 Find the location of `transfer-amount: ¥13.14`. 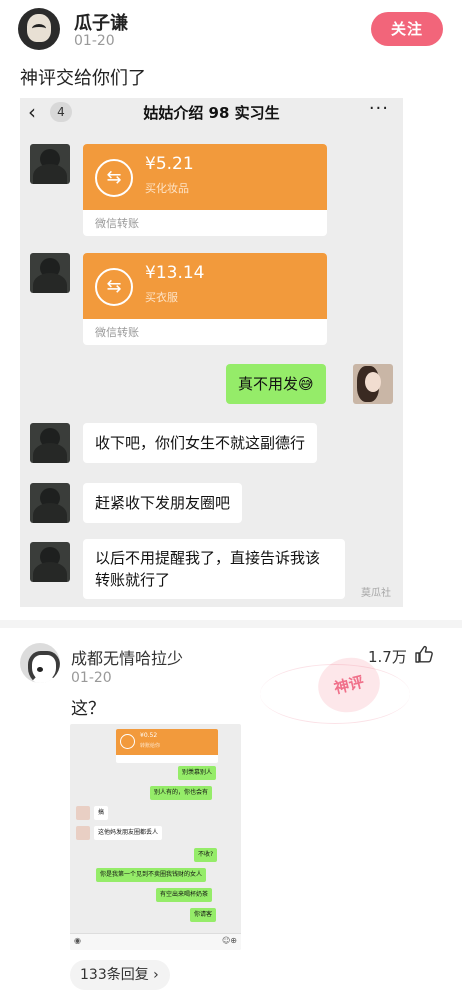

transfer-amount: ¥13.14 is located at coordinates (175, 273).